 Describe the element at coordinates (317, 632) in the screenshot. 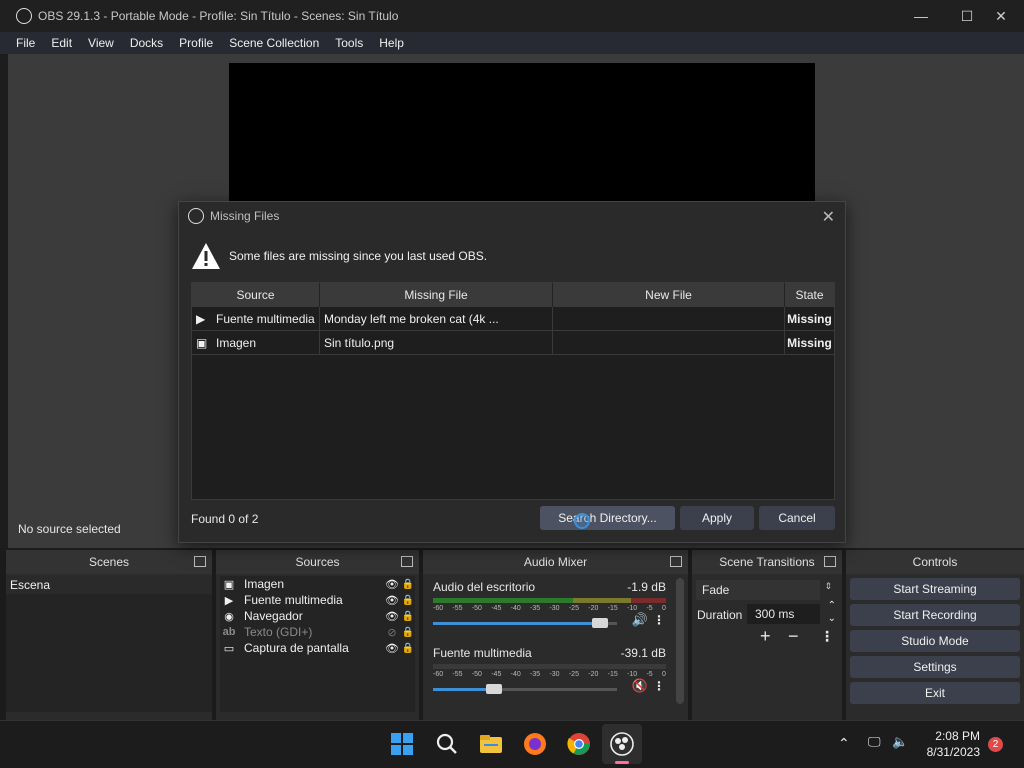

I see `source-item: ab Texto (GDI+) ⊘ 🔒` at that location.